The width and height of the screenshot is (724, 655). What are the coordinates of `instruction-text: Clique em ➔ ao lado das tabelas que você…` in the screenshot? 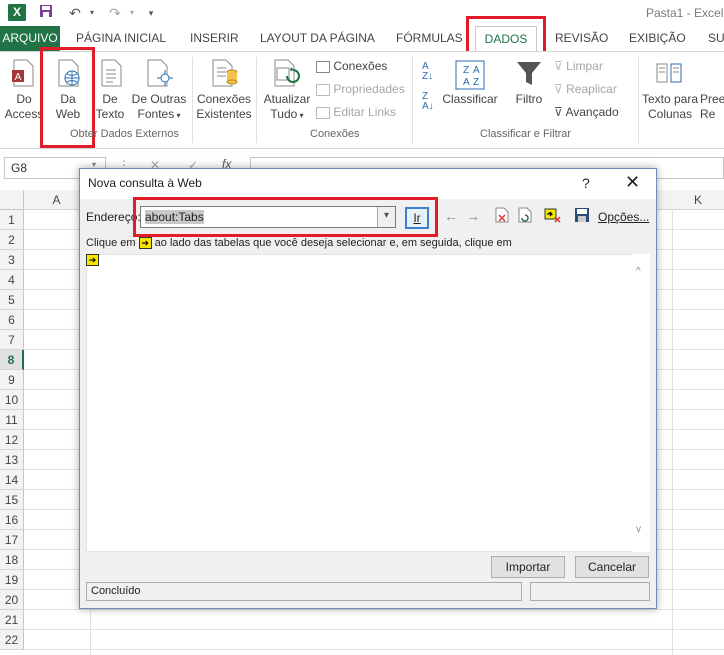 It's located at (299, 243).